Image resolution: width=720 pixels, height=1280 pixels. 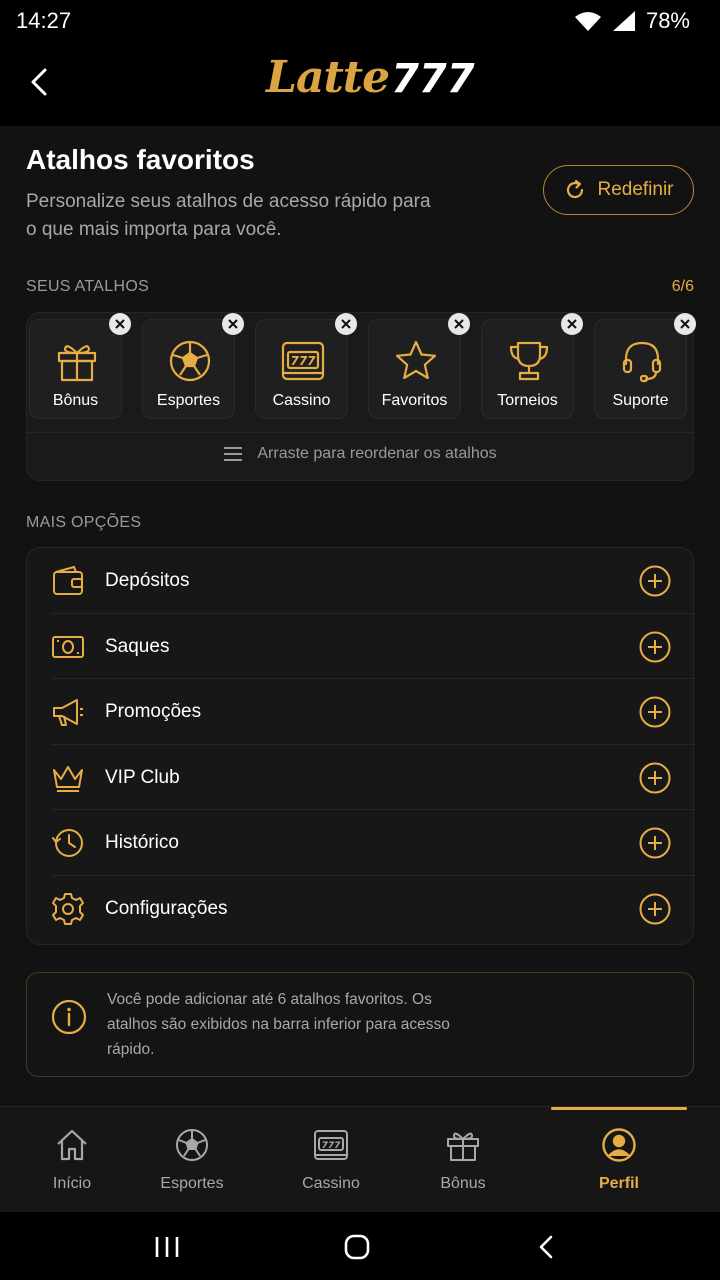 What do you see at coordinates (361, 646) in the screenshot?
I see `option-saques: Saques` at bounding box center [361, 646].